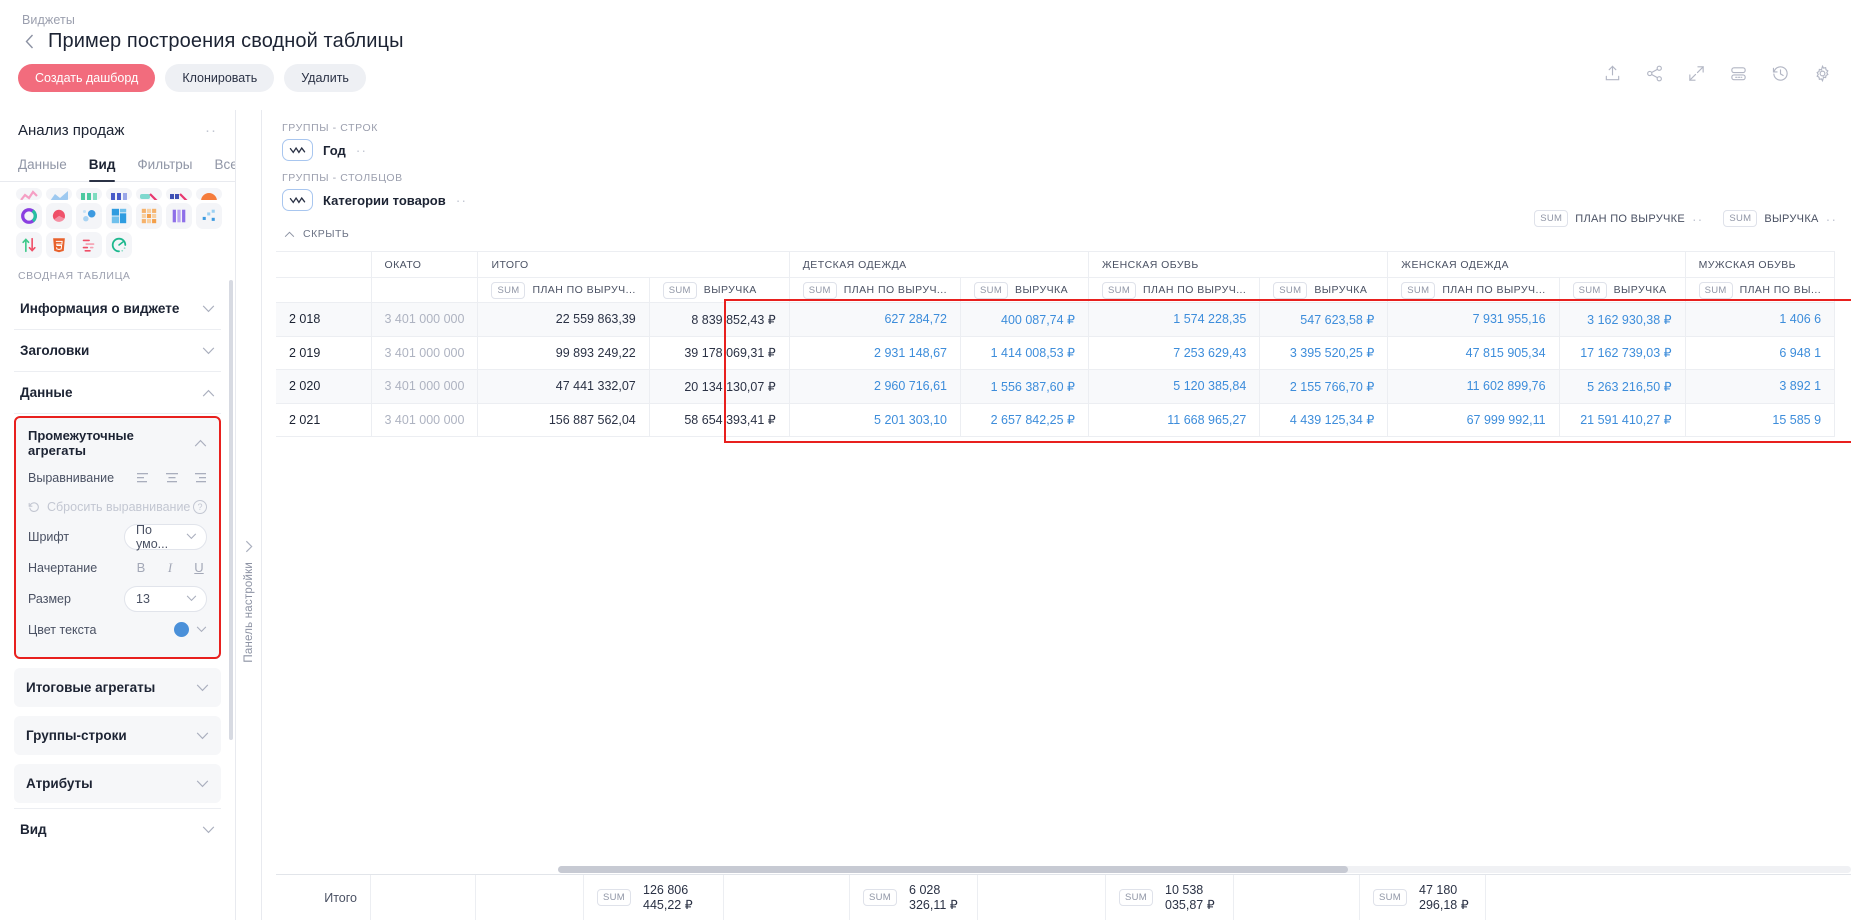 The height and width of the screenshot is (920, 1851). I want to click on tab-dannye: Данные, so click(42, 169).